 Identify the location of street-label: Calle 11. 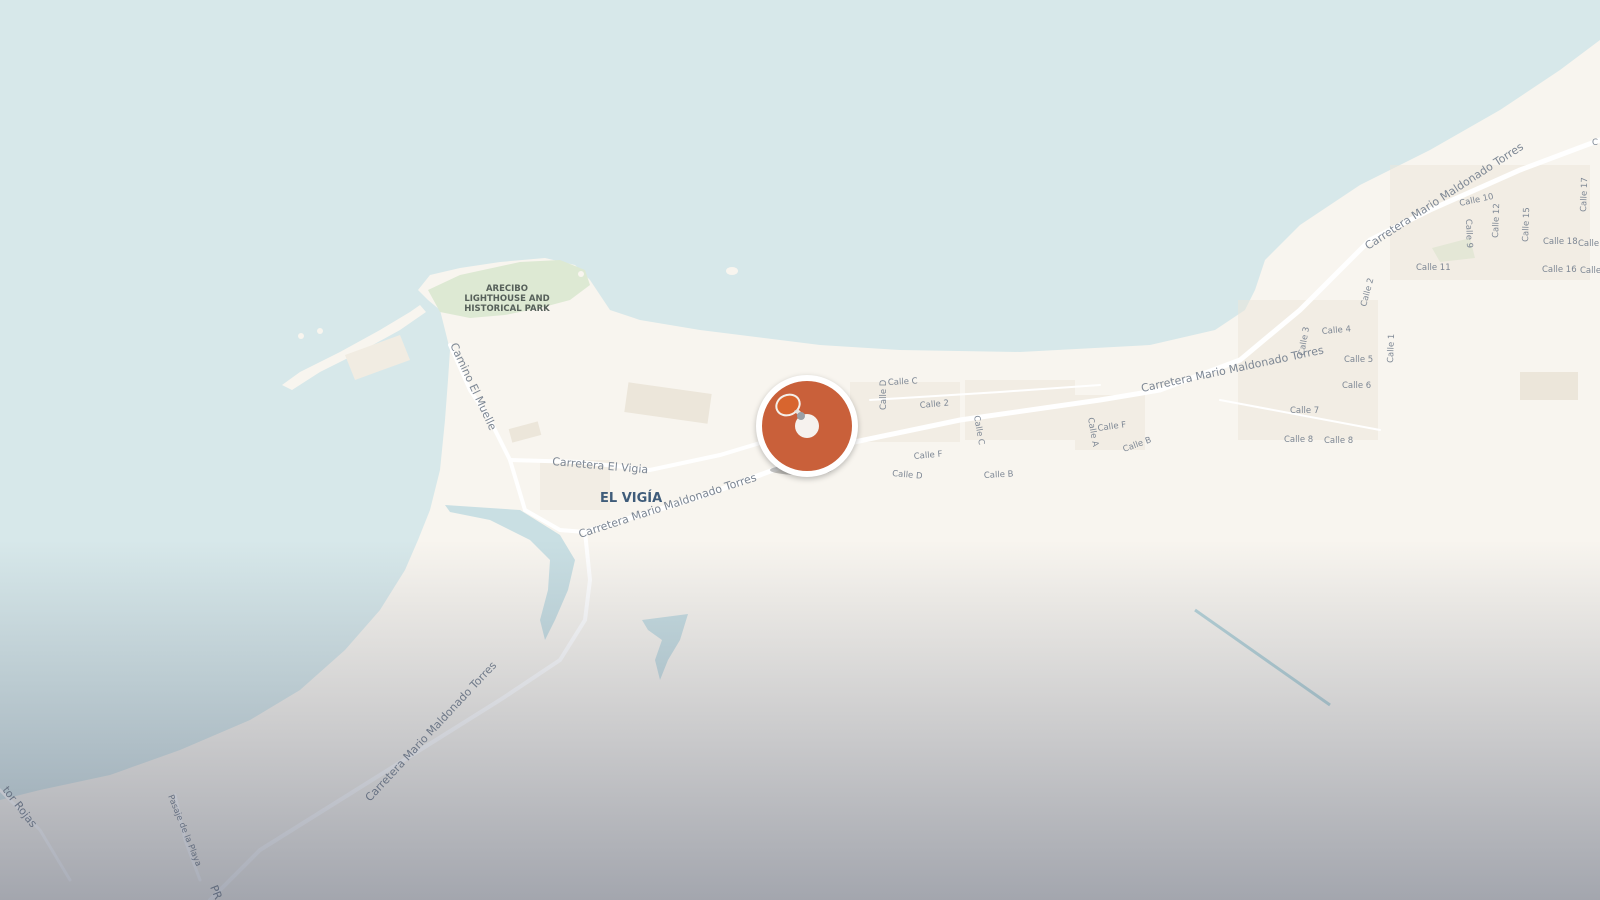
(1433, 268).